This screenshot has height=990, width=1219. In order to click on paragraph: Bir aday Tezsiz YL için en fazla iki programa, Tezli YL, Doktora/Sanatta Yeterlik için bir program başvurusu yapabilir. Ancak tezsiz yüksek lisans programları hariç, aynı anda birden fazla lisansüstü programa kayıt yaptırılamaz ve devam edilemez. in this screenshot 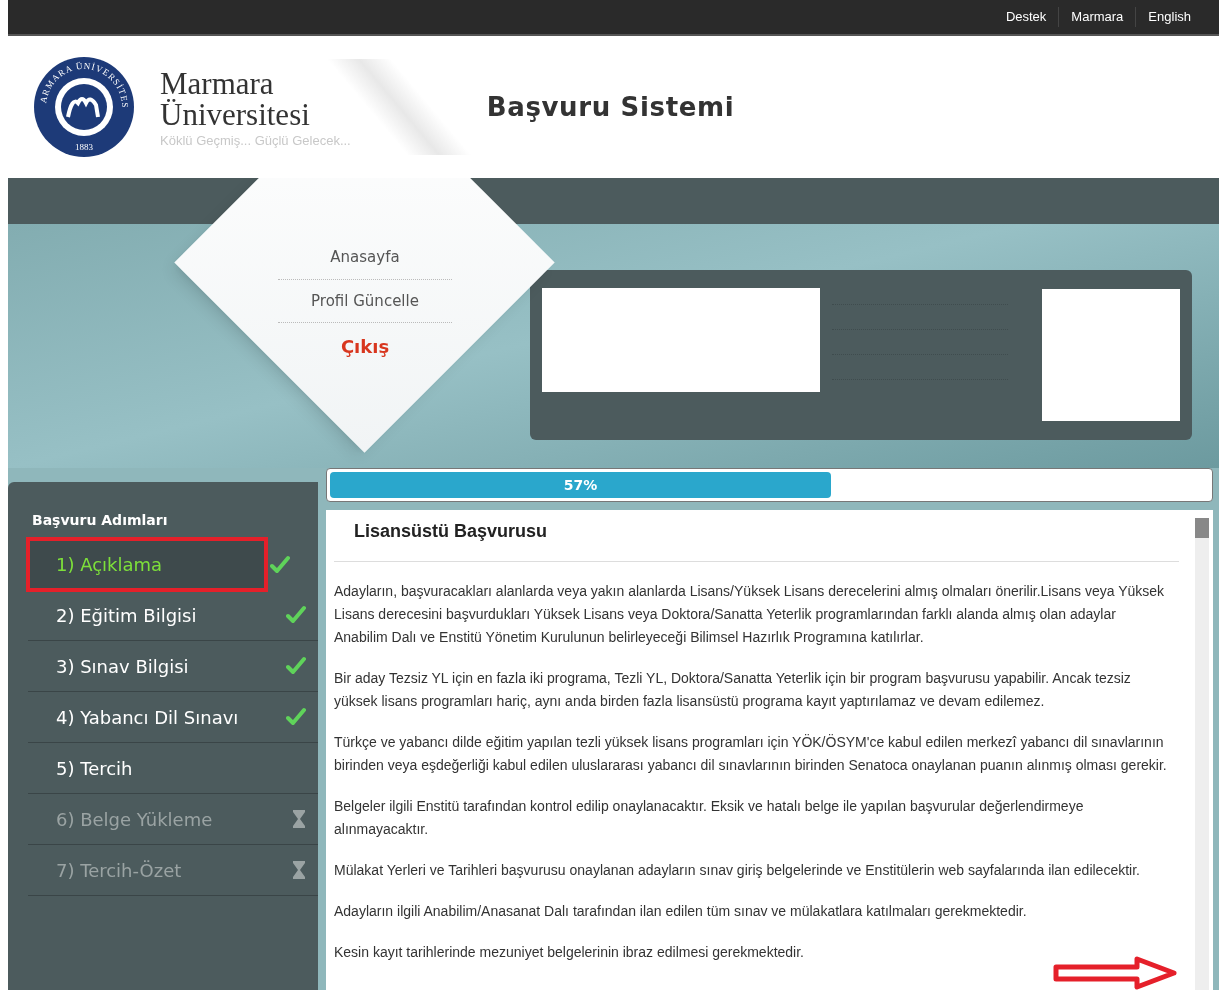, I will do `click(733, 690)`.